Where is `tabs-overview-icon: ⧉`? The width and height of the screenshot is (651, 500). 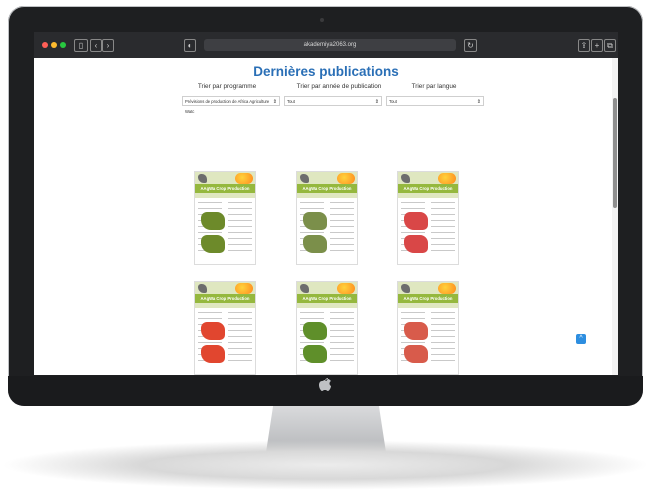
tabs-overview-icon: ⧉ is located at coordinates (610, 45).